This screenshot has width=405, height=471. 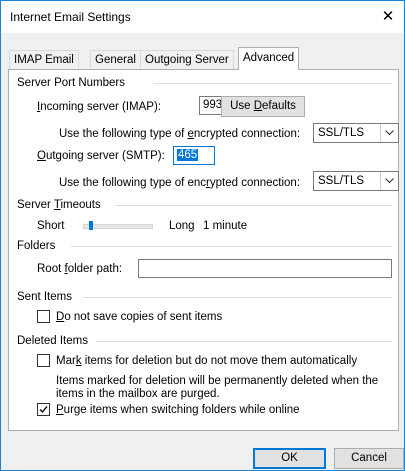 What do you see at coordinates (225, 226) in the screenshot?
I see `timeout-value-label: 1 minute` at bounding box center [225, 226].